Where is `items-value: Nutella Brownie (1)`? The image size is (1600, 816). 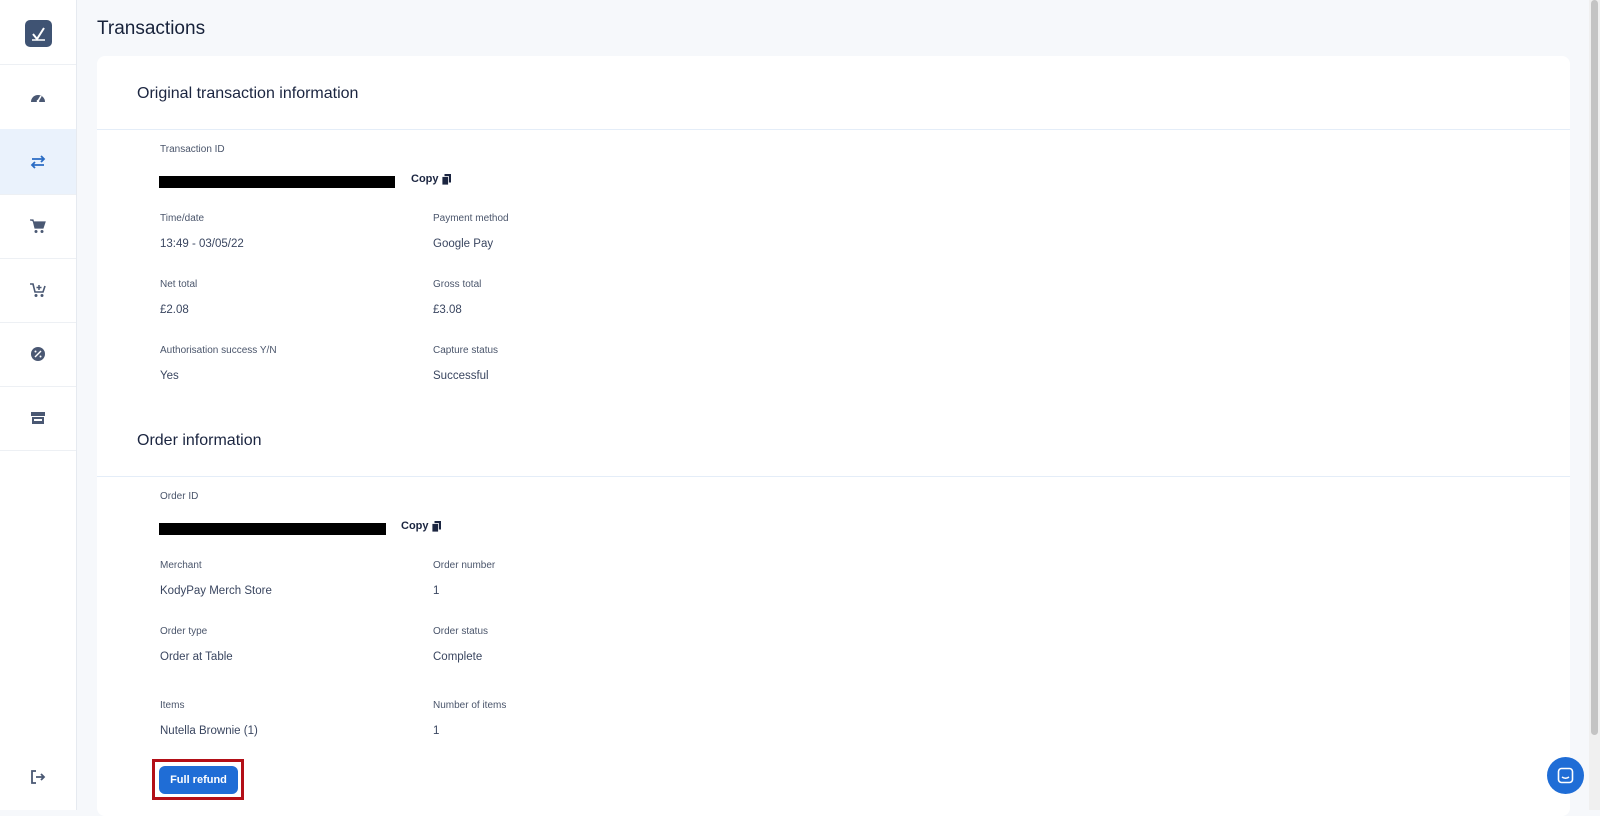
items-value: Nutella Brownie (1) is located at coordinates (209, 731).